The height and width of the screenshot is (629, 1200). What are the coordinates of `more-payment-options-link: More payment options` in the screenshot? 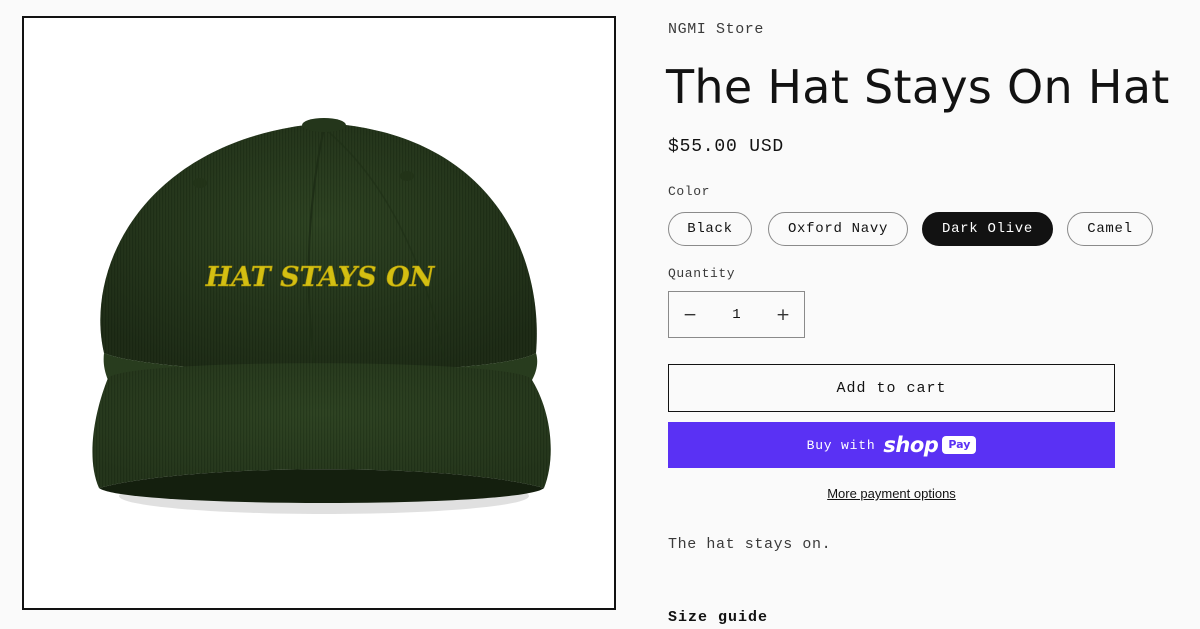 It's located at (891, 493).